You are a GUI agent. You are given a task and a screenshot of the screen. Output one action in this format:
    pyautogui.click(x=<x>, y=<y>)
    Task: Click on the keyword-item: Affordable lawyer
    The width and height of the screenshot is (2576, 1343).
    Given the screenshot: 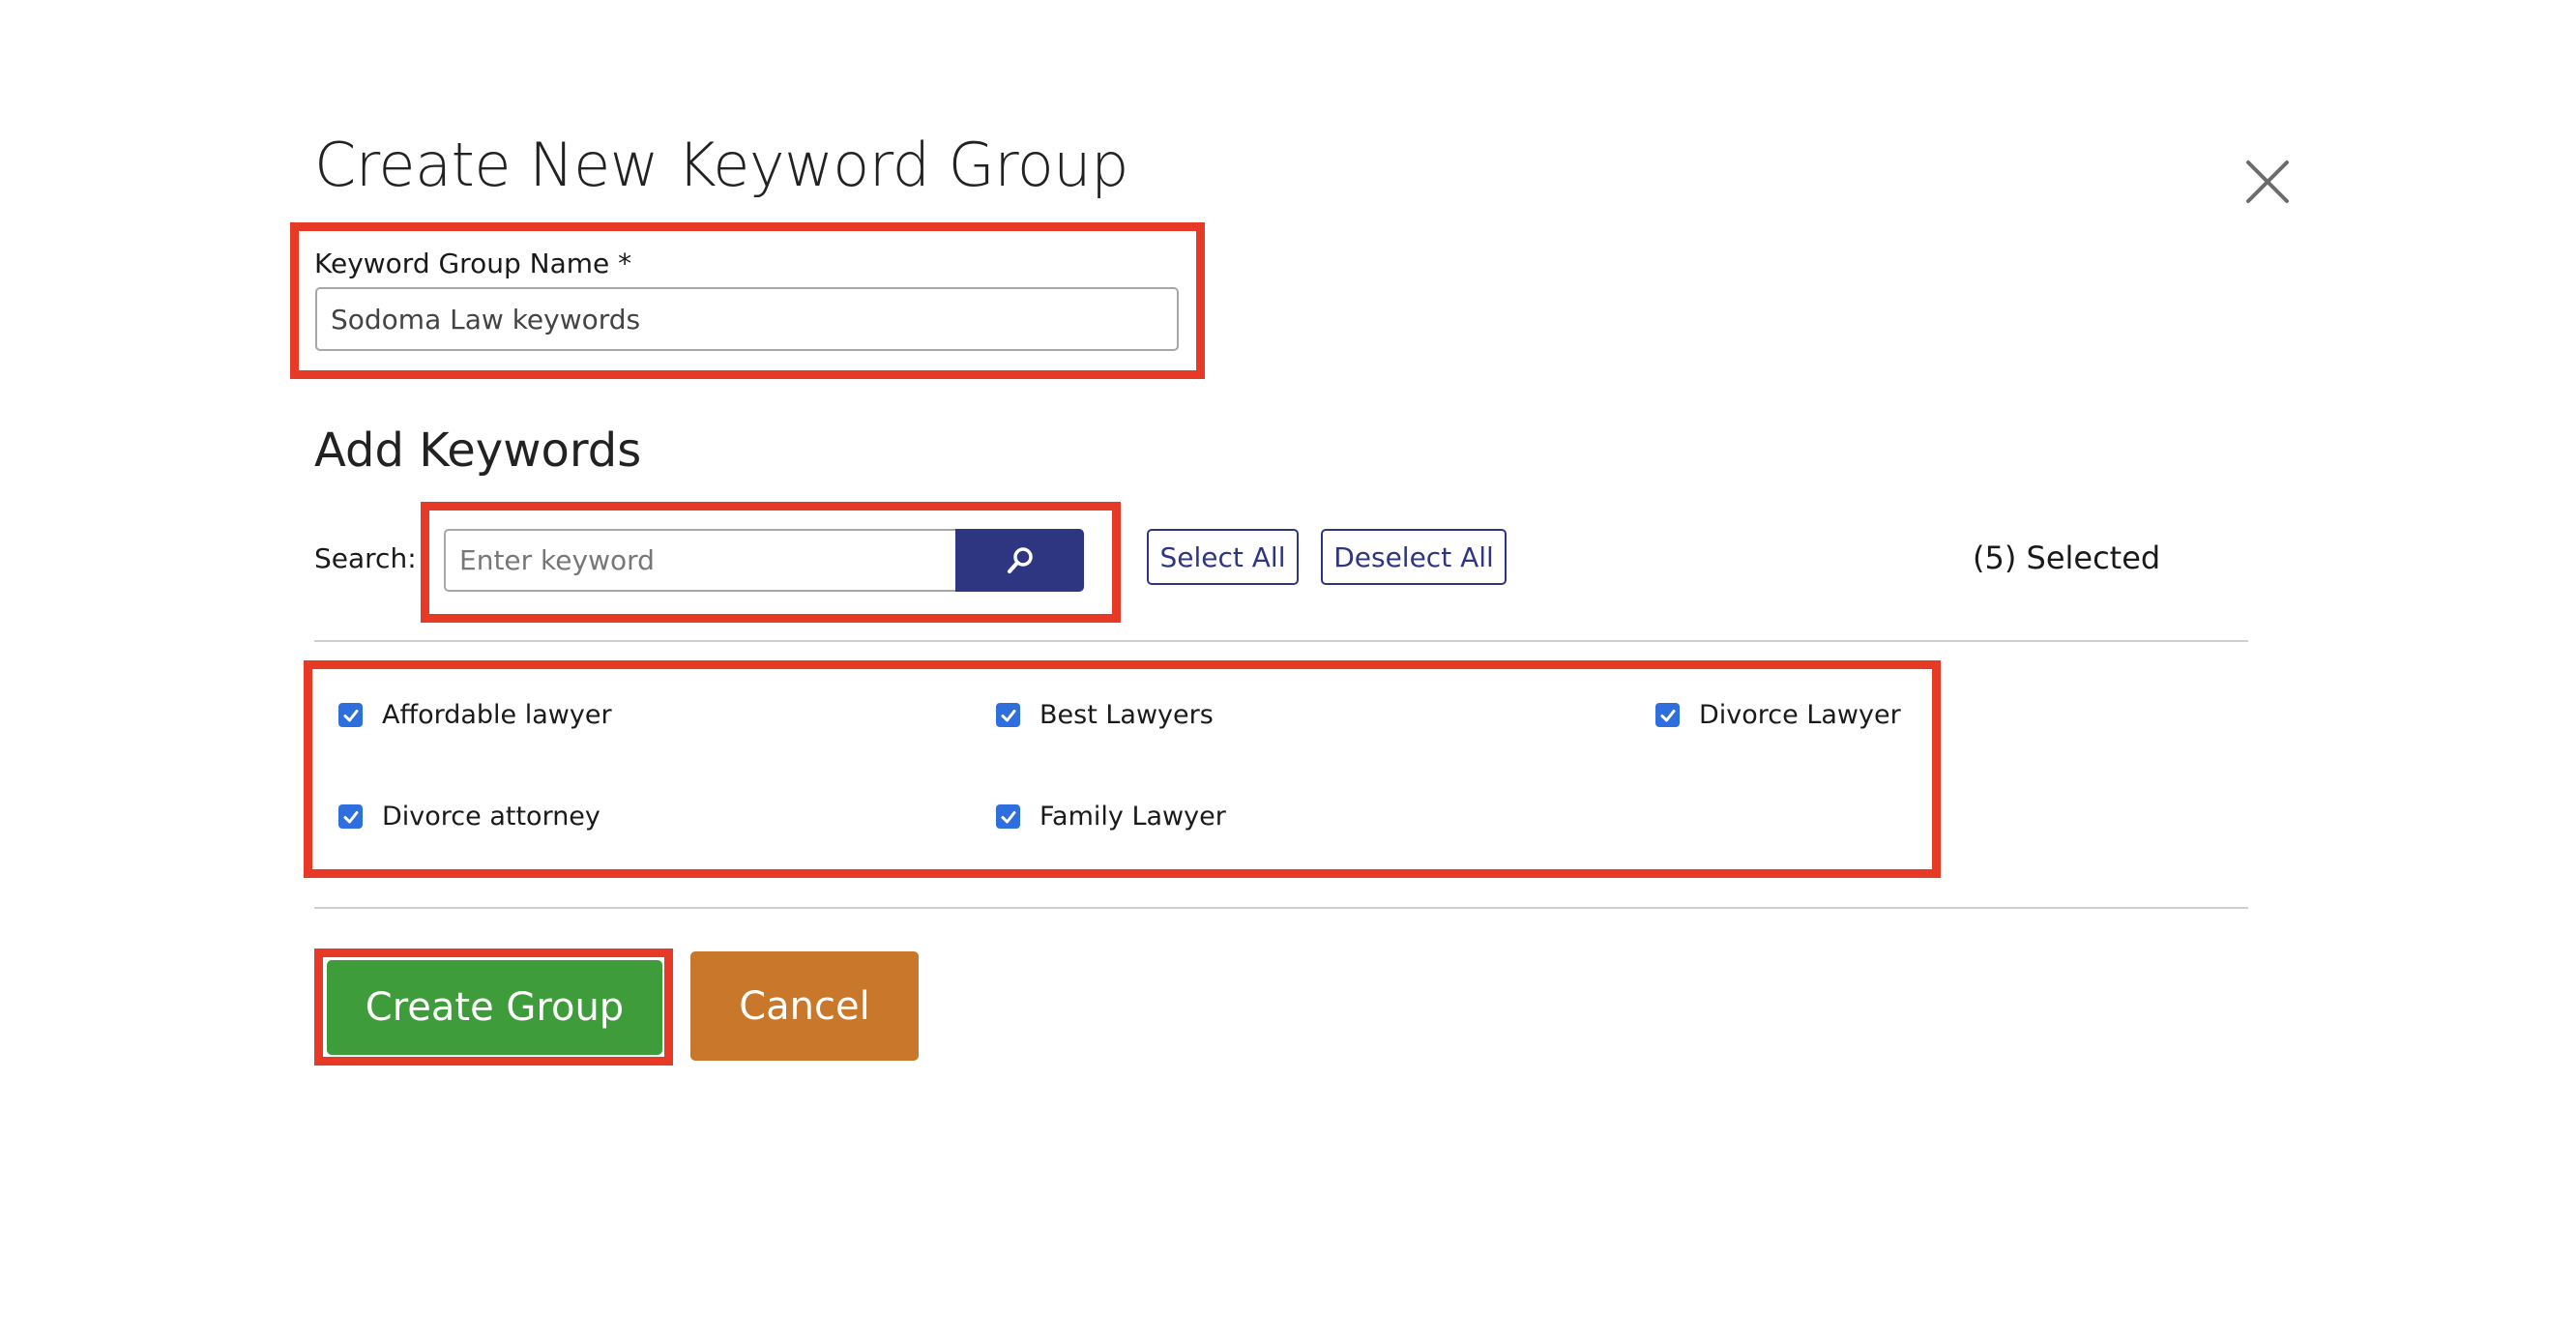 What is the action you would take?
    pyautogui.click(x=475, y=715)
    